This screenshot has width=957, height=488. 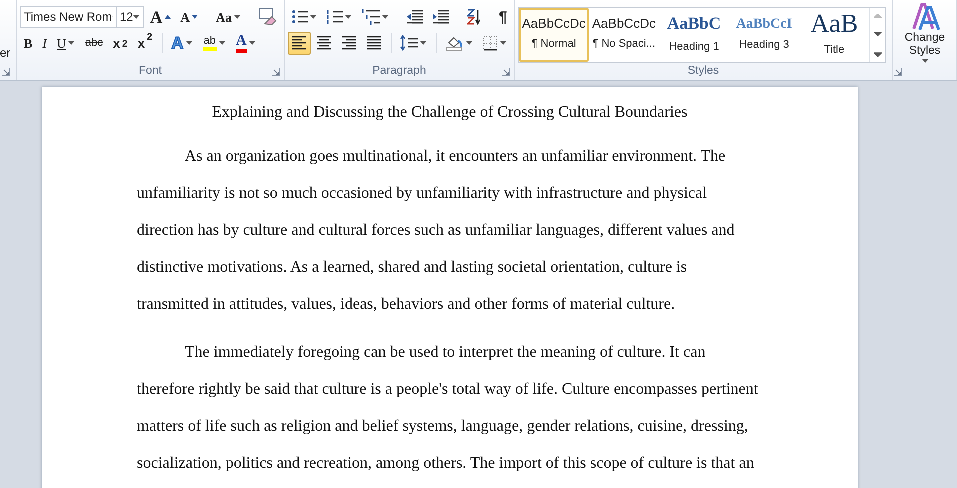 What do you see at coordinates (145, 43) in the screenshot?
I see `superscript-button: x$^{2}$` at bounding box center [145, 43].